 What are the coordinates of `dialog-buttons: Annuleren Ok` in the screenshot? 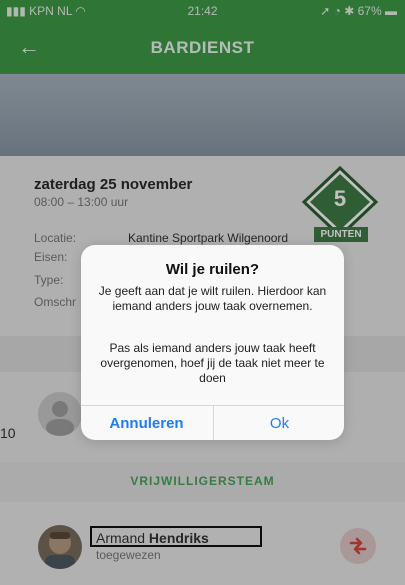 It's located at (212, 422).